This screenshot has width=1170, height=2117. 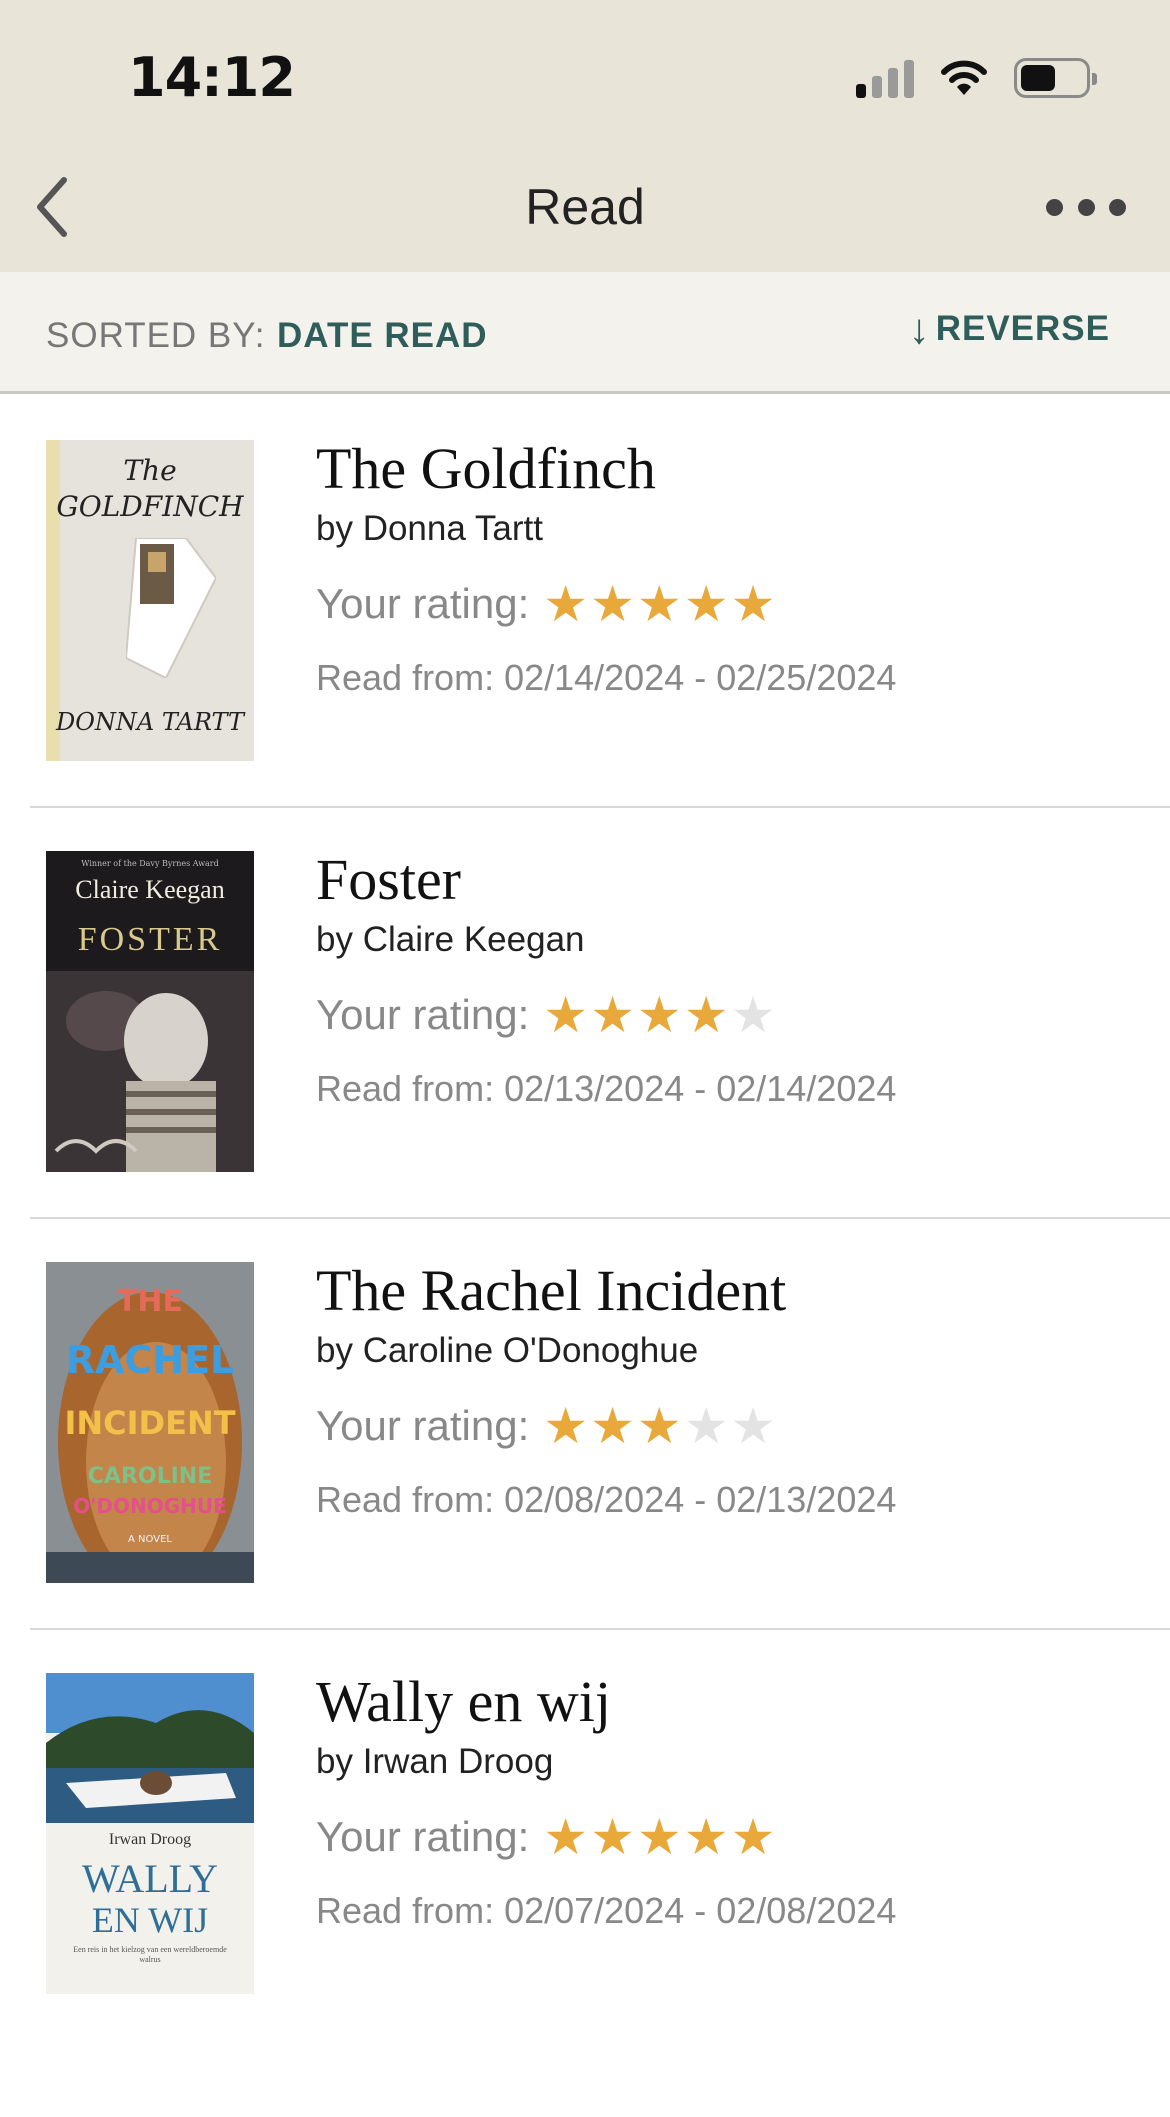 I want to click on cover-text: The, so click(x=150, y=470).